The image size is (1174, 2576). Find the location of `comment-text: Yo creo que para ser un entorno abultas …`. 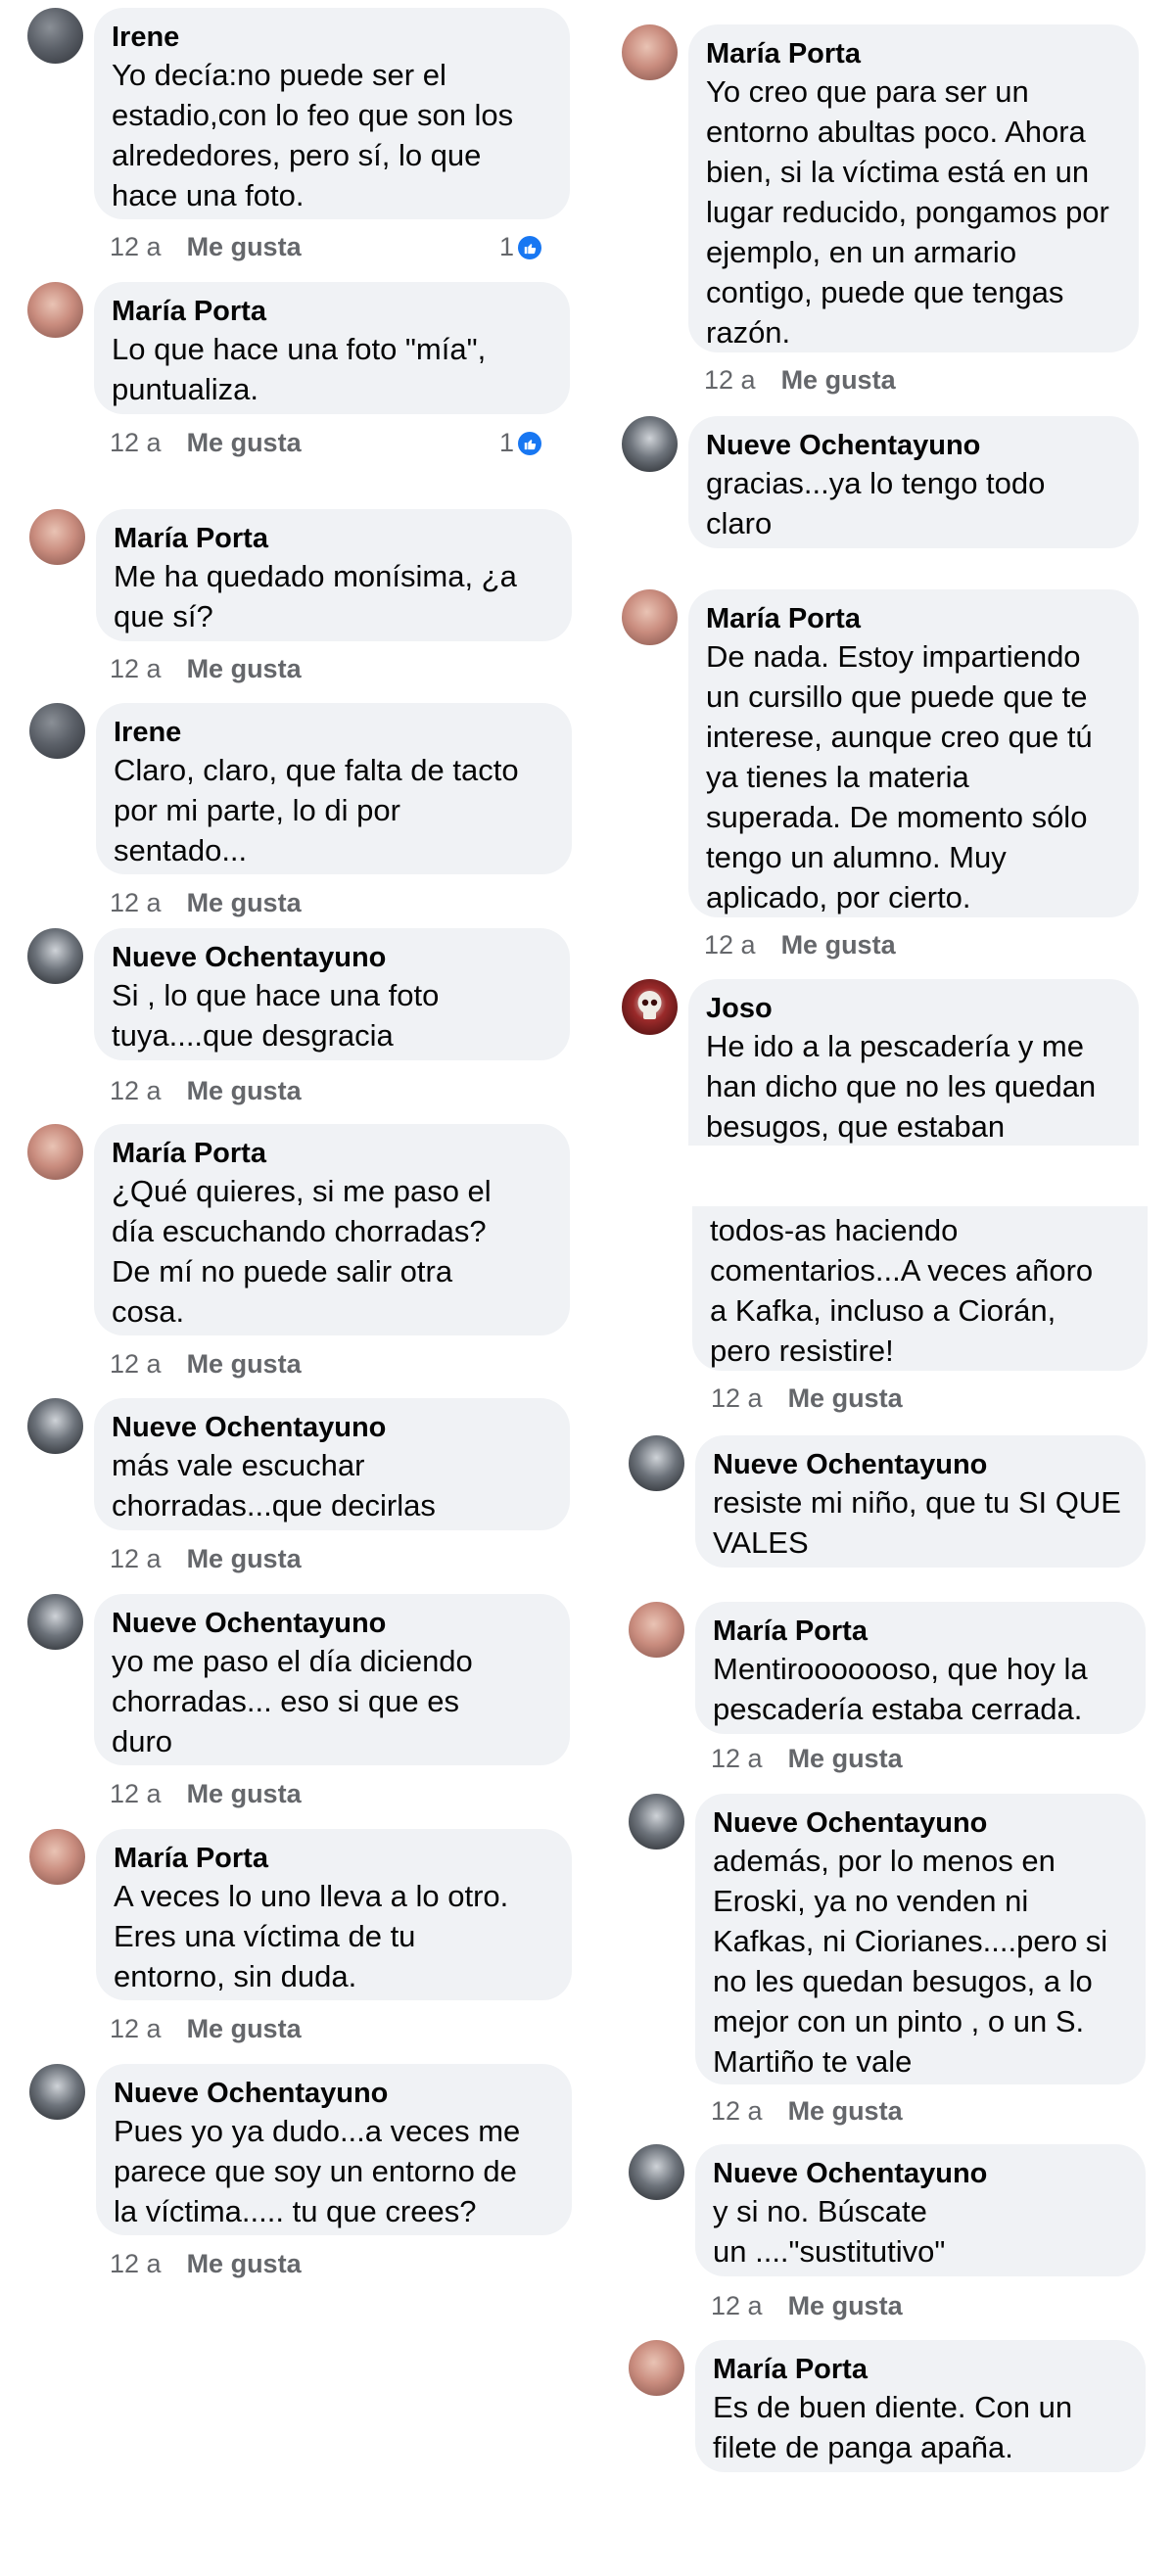

comment-text: Yo creo que para ser un entorno abultas … is located at coordinates (907, 212).